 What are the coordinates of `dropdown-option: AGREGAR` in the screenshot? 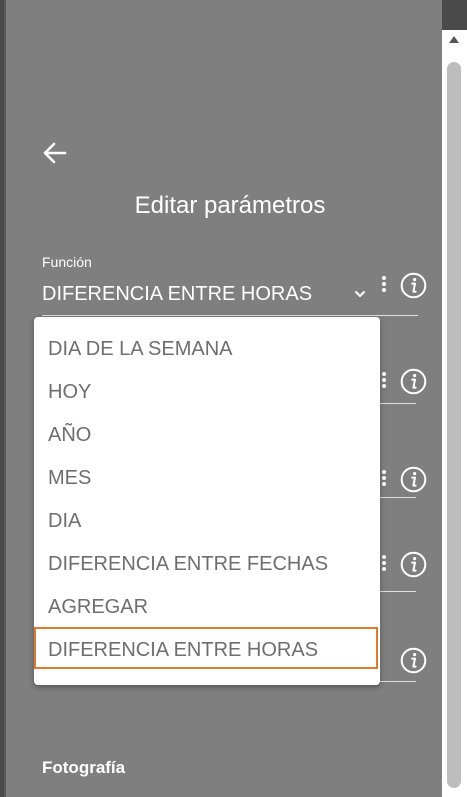 It's located at (98, 607).